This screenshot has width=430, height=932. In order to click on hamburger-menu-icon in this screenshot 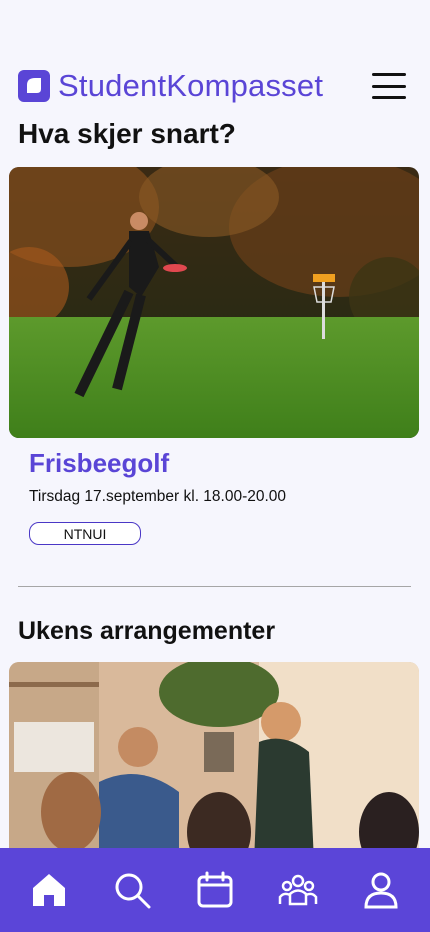, I will do `click(389, 86)`.